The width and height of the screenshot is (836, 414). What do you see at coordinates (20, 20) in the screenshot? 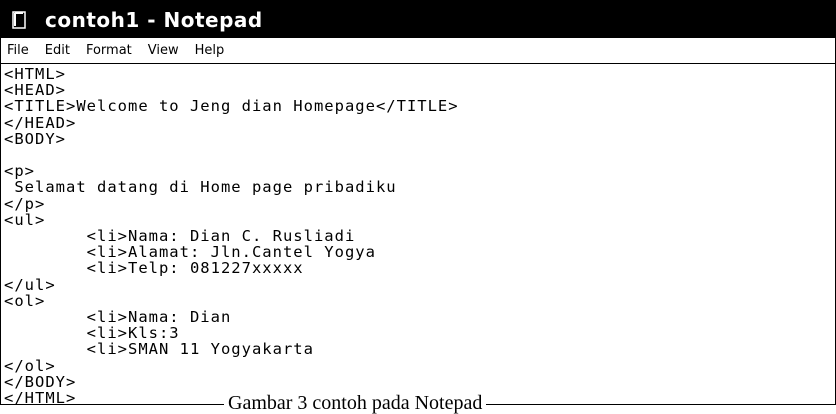
I see `notepad-icon` at bounding box center [20, 20].